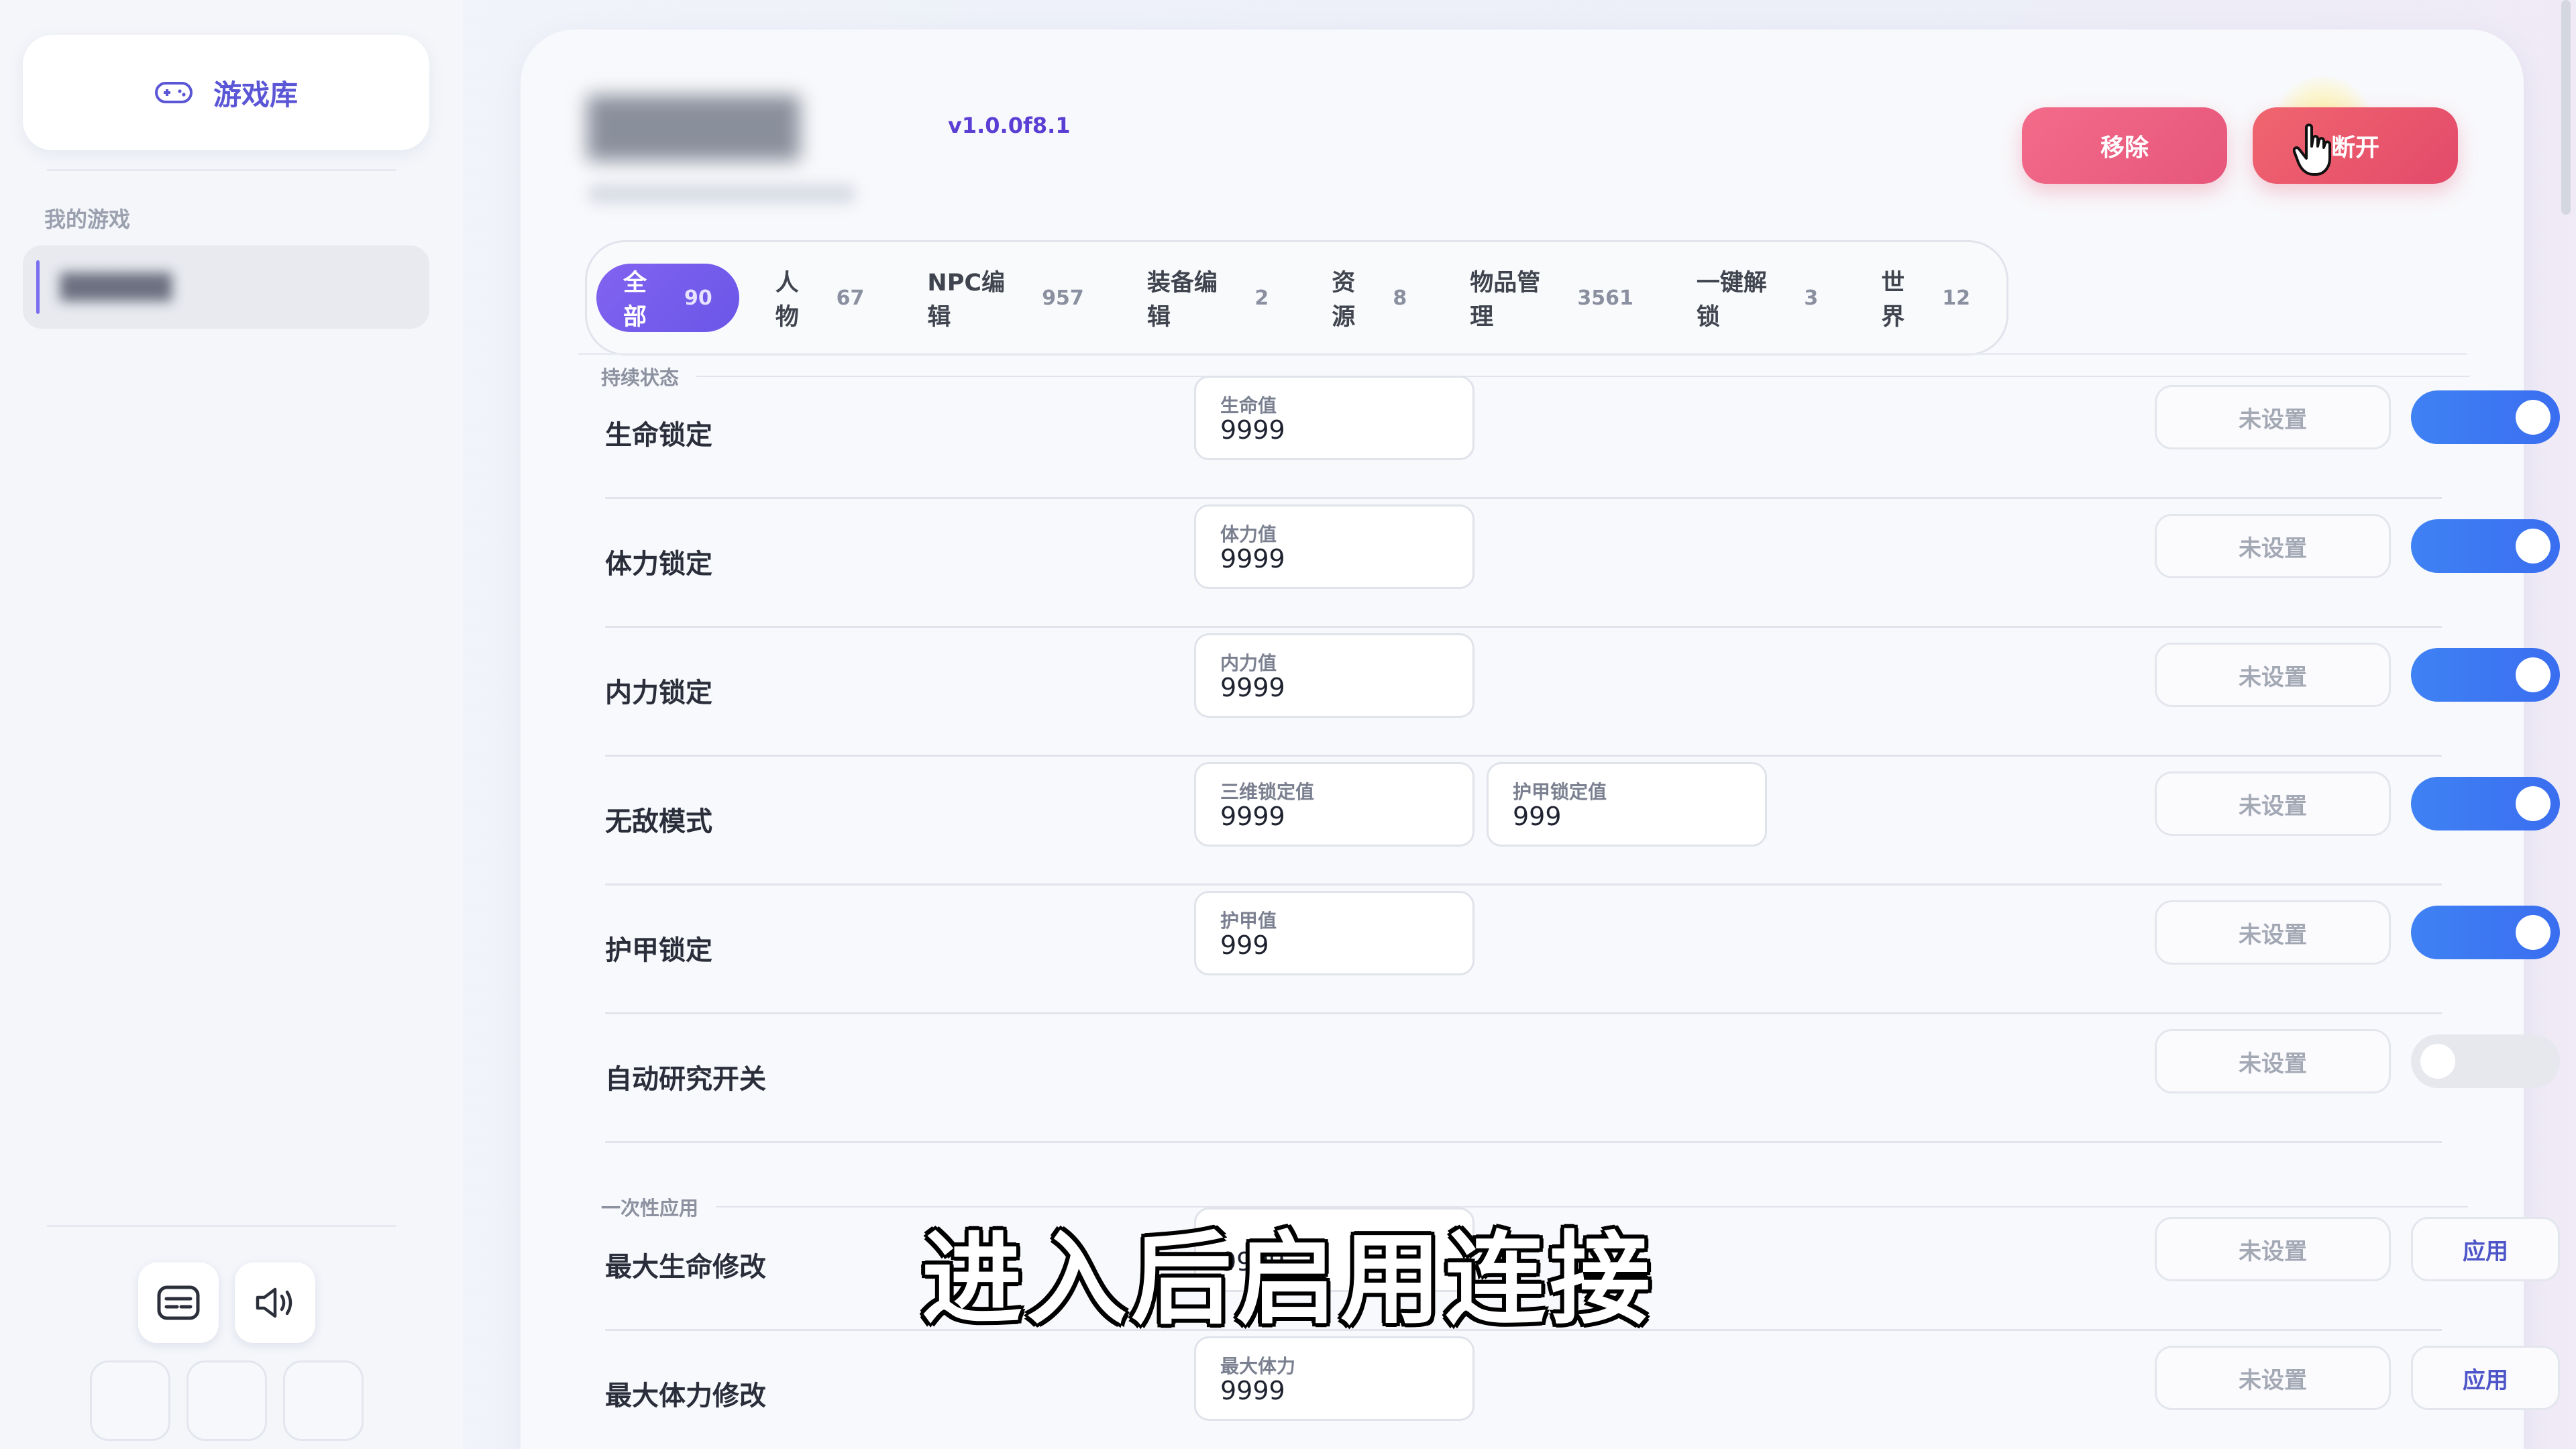 This screenshot has width=2576, height=1449. Describe the element at coordinates (255, 94) in the screenshot. I see `game-library-label: 游戏库` at that location.